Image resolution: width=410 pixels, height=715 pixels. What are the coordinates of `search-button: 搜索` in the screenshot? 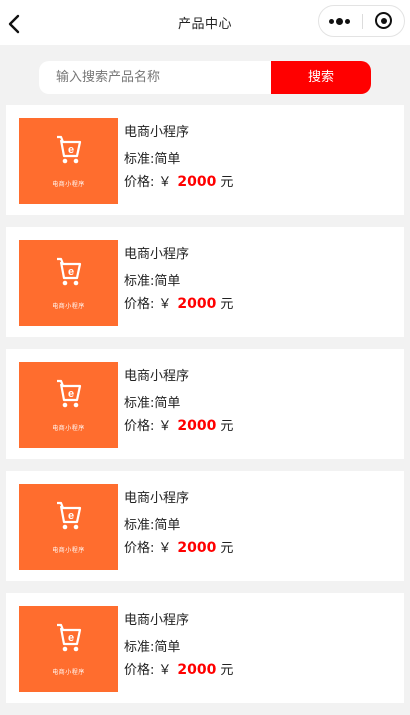 It's located at (321, 77).